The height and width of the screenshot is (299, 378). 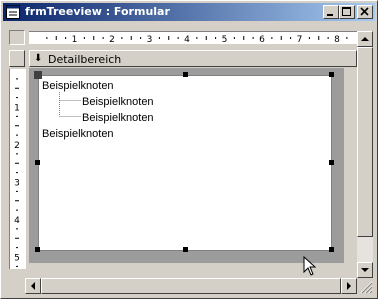 What do you see at coordinates (118, 102) in the screenshot?
I see `tree-node-child-1: Beispielknoten` at bounding box center [118, 102].